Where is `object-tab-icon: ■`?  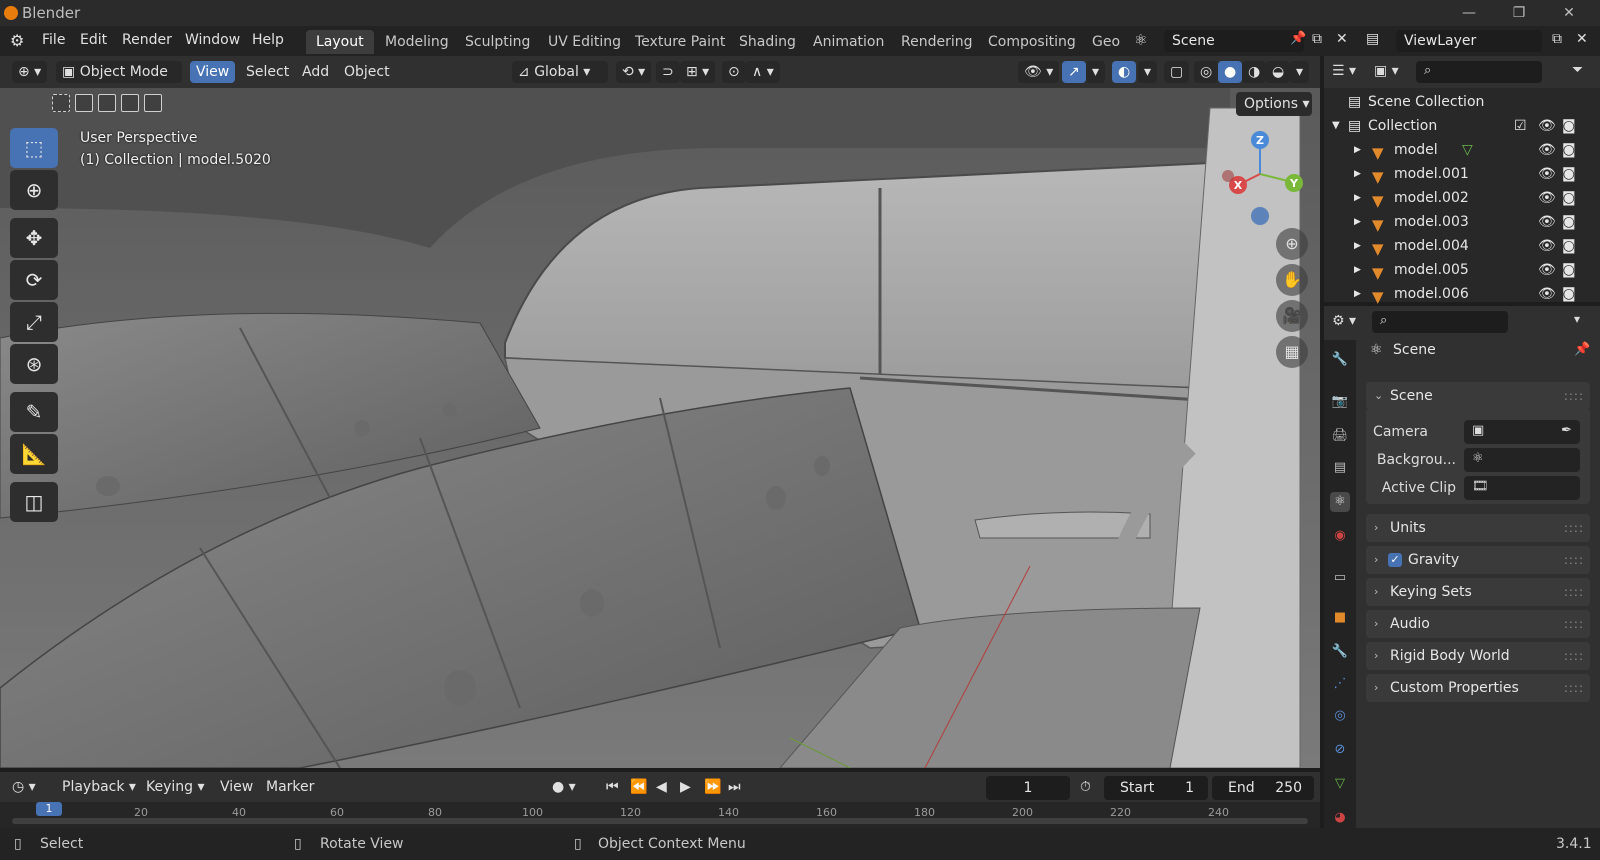 object-tab-icon: ■ is located at coordinates (1340, 618).